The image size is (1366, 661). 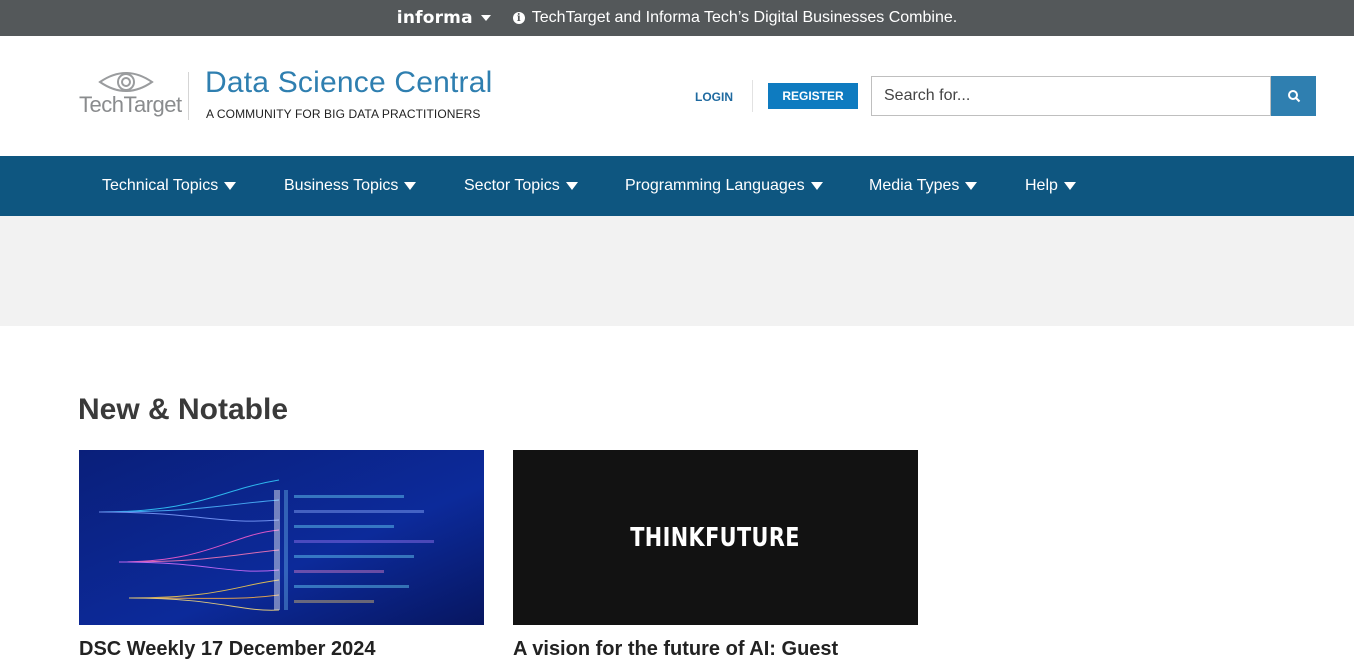 I want to click on nav-label: Sector Topics, so click(x=512, y=185).